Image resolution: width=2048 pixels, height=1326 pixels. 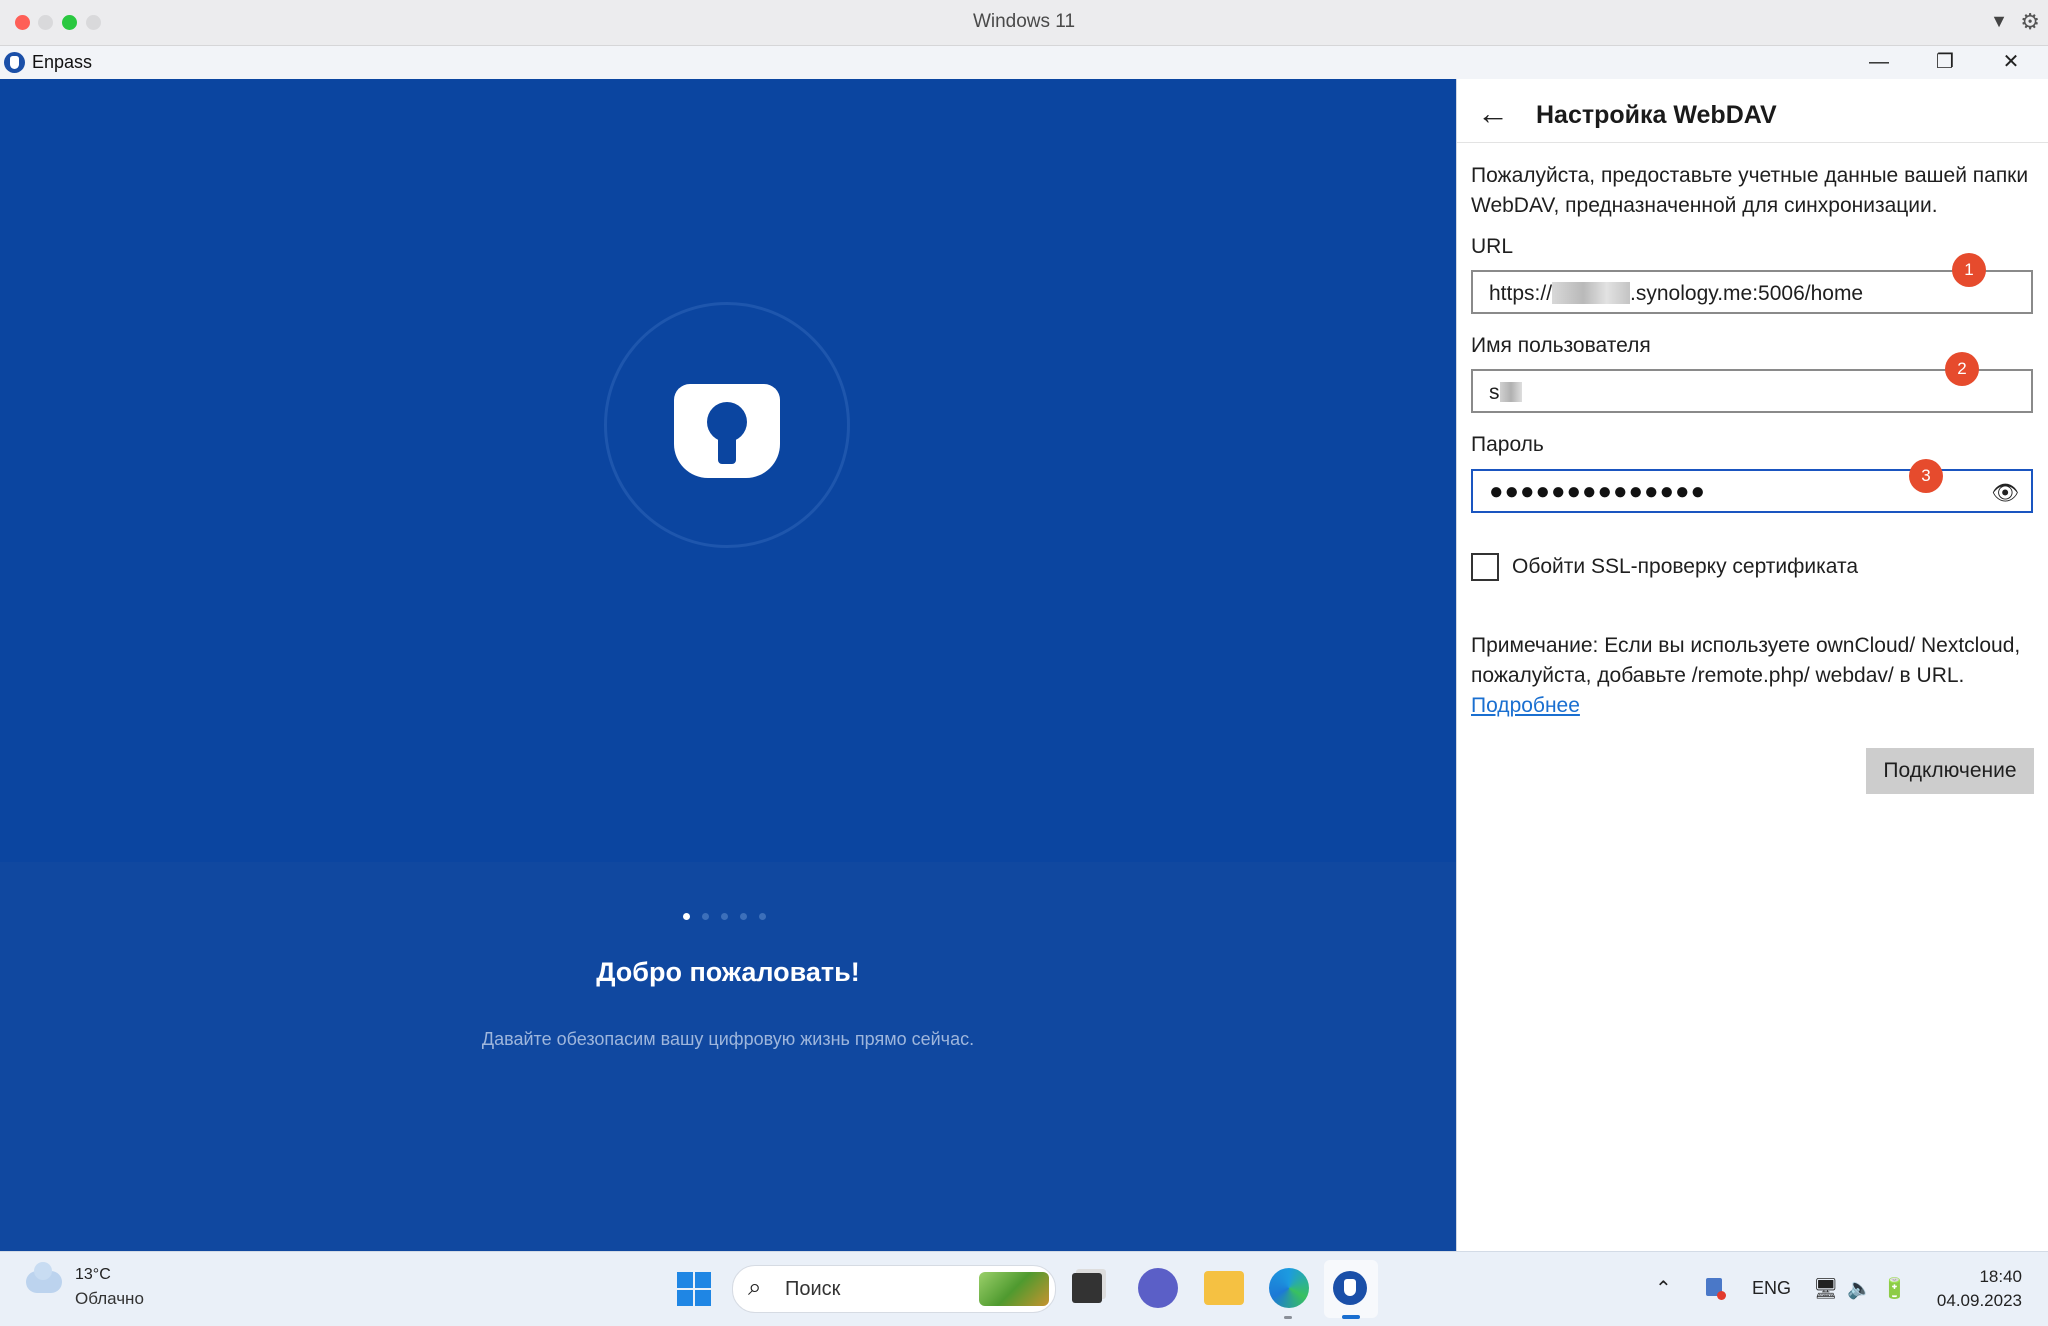 What do you see at coordinates (694, 1289) in the screenshot?
I see `start-button` at bounding box center [694, 1289].